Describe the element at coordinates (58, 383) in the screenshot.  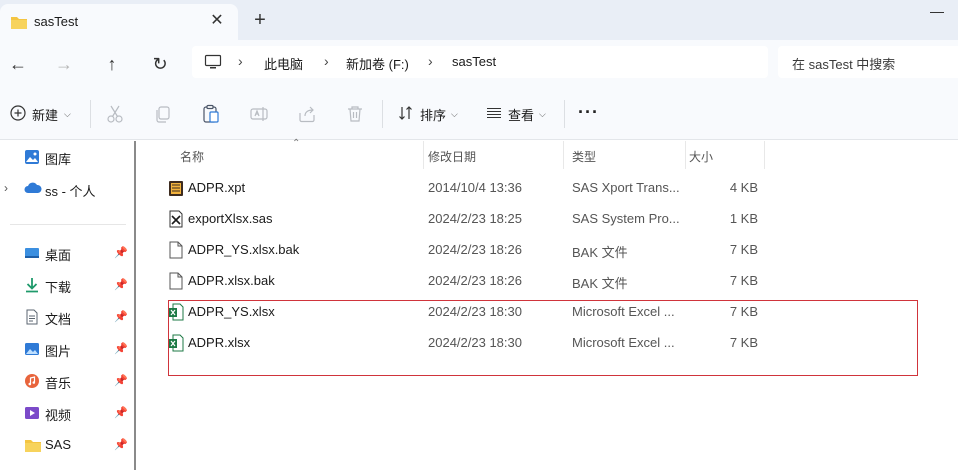
I see `sidebar-item-label: 音乐` at that location.